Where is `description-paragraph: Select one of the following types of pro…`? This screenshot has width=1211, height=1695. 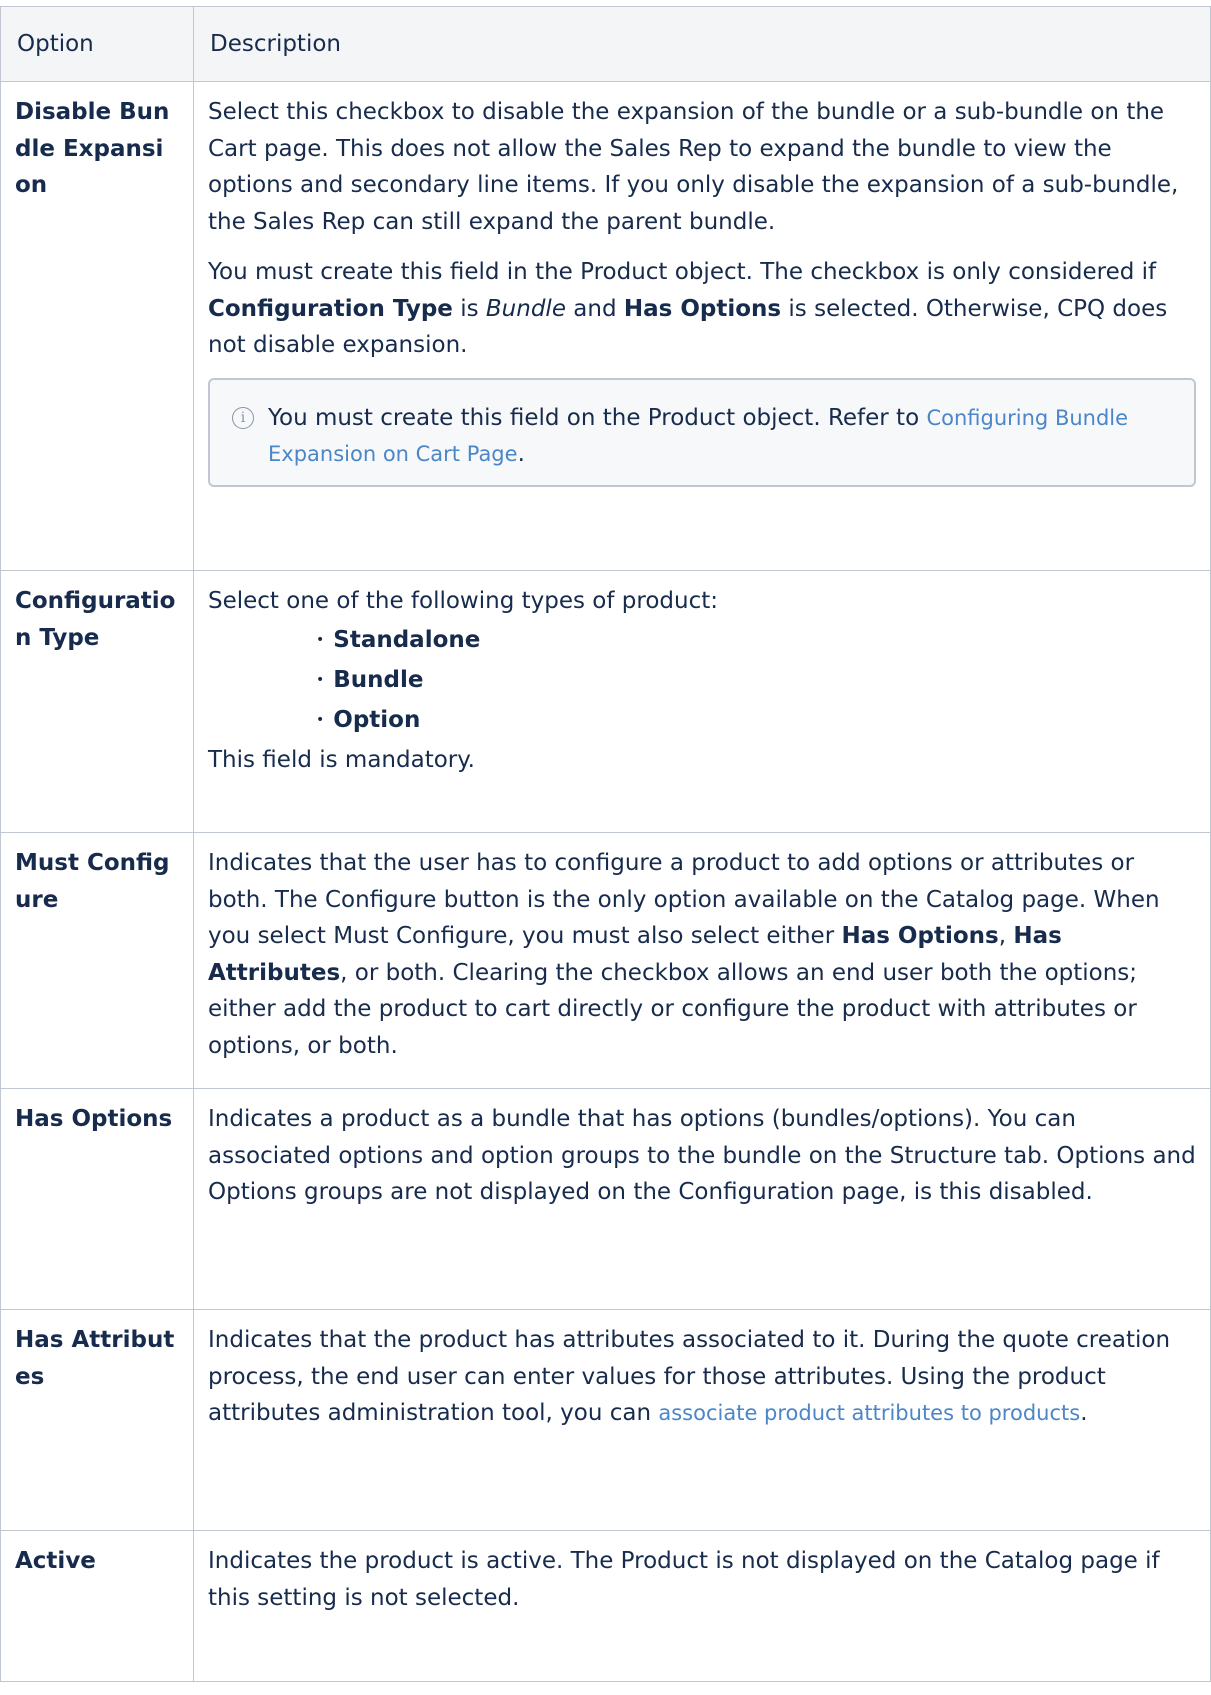 description-paragraph: Select one of the following types of pro… is located at coordinates (463, 601).